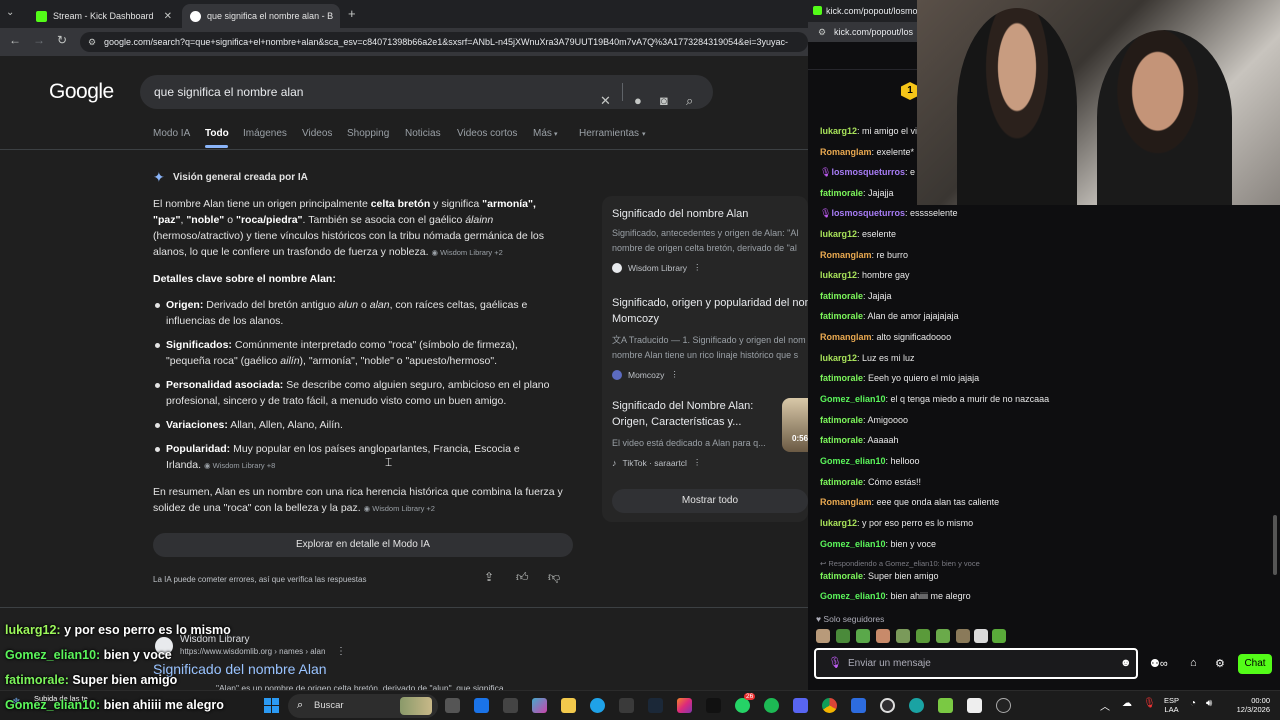 This screenshot has height=720, width=1280. Describe the element at coordinates (1159, 663) in the screenshot. I see `rewards-icon: ⚉∞` at that location.